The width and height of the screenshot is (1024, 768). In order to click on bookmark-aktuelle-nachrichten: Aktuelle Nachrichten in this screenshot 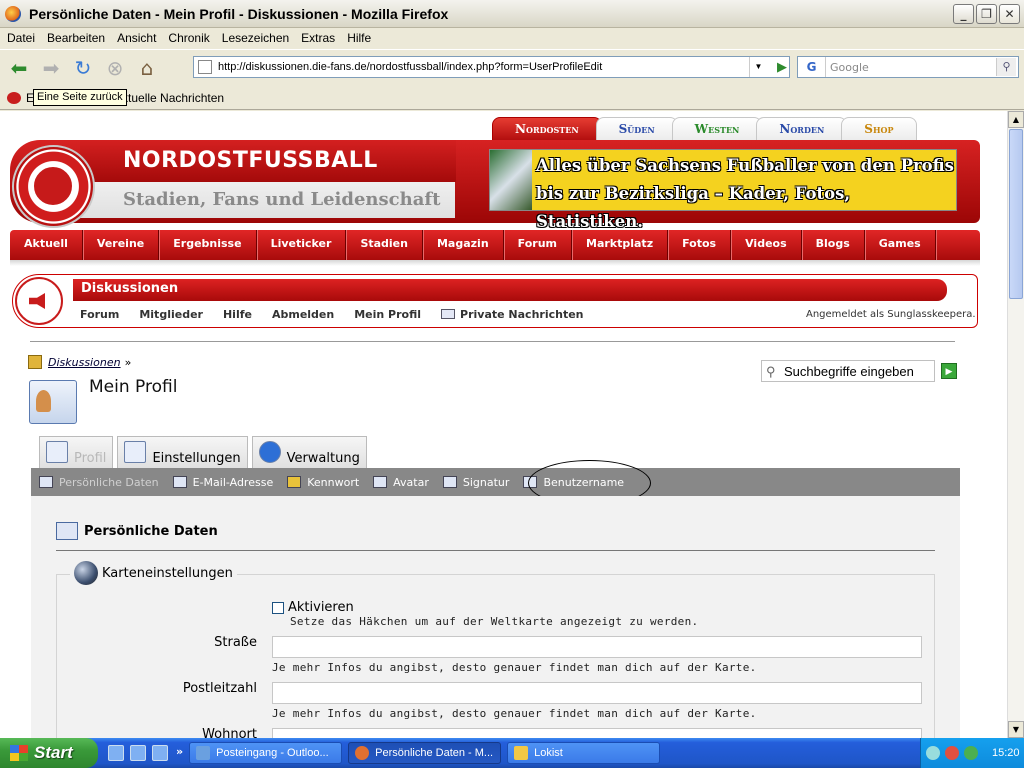, I will do `click(169, 98)`.